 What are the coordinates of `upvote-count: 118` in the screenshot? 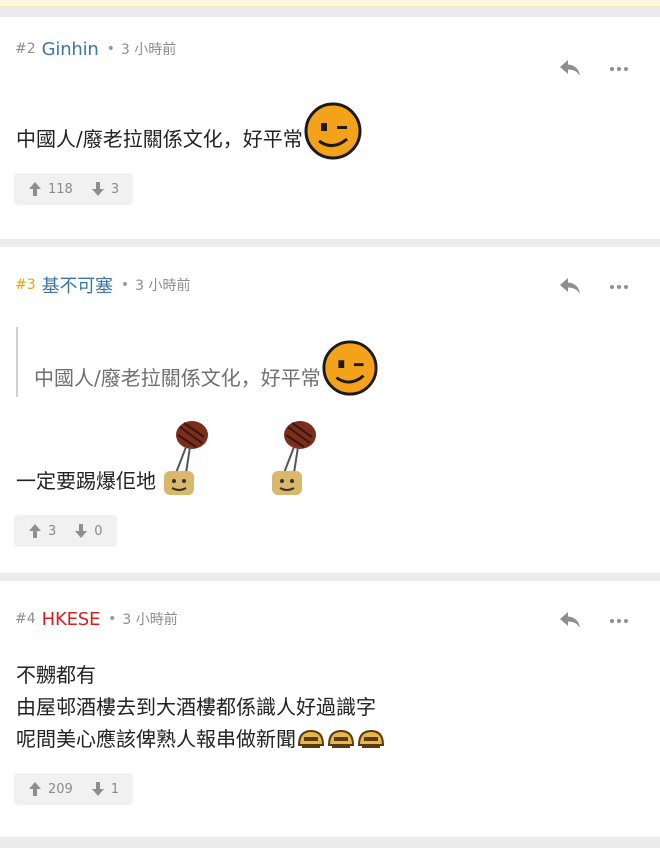 It's located at (60, 189).